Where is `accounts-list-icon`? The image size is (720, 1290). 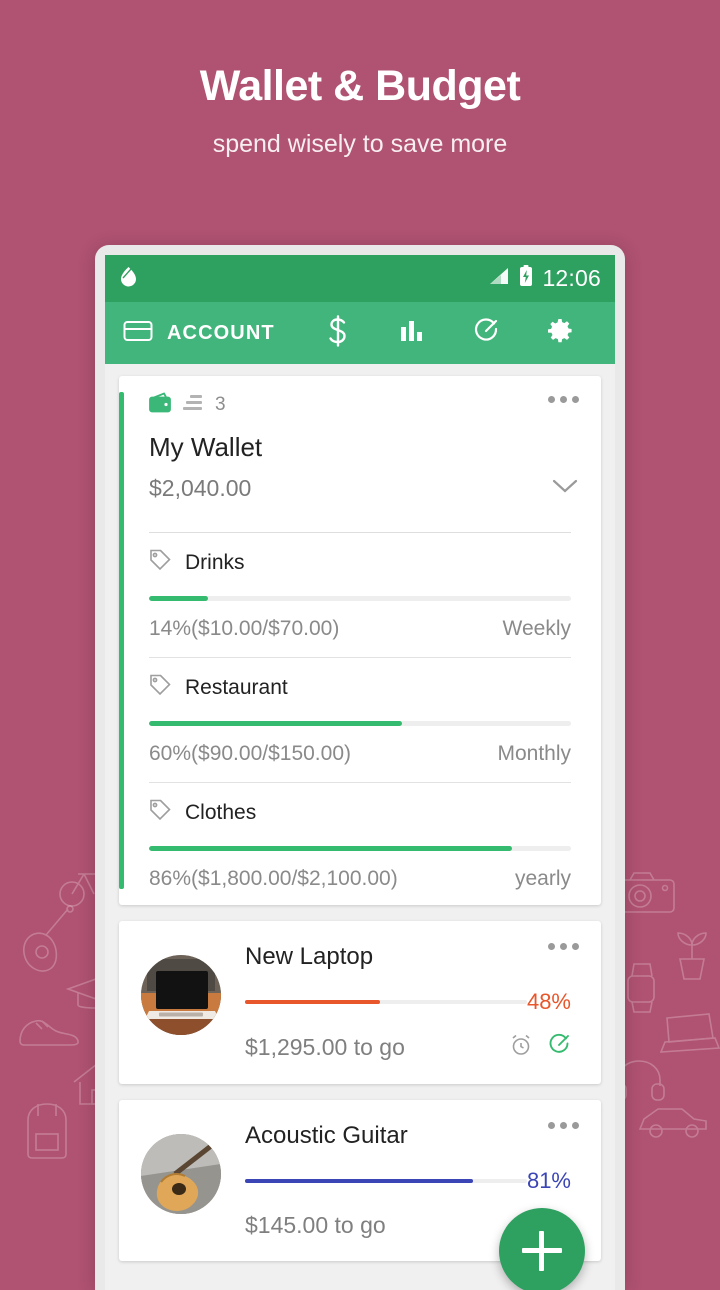
accounts-list-icon is located at coordinates (194, 405).